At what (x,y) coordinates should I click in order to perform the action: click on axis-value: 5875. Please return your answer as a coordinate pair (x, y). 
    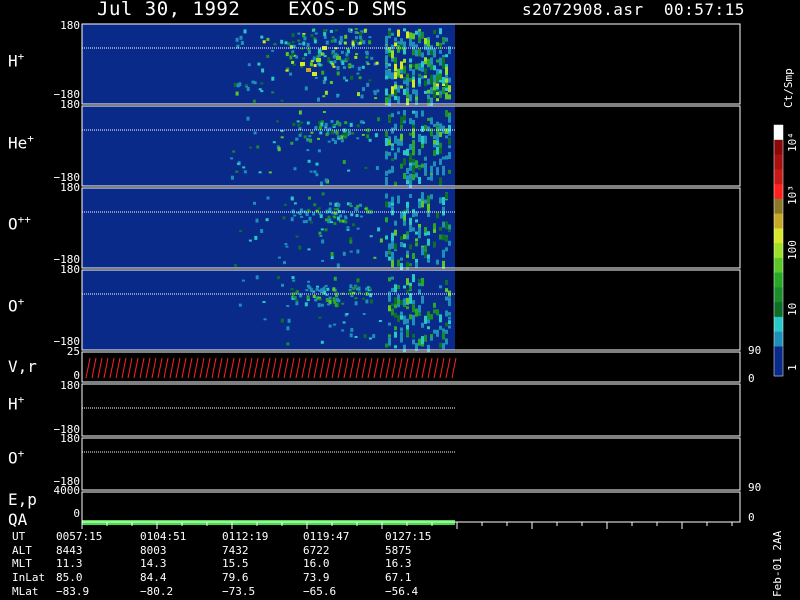
    Looking at the image, I should click on (398, 550).